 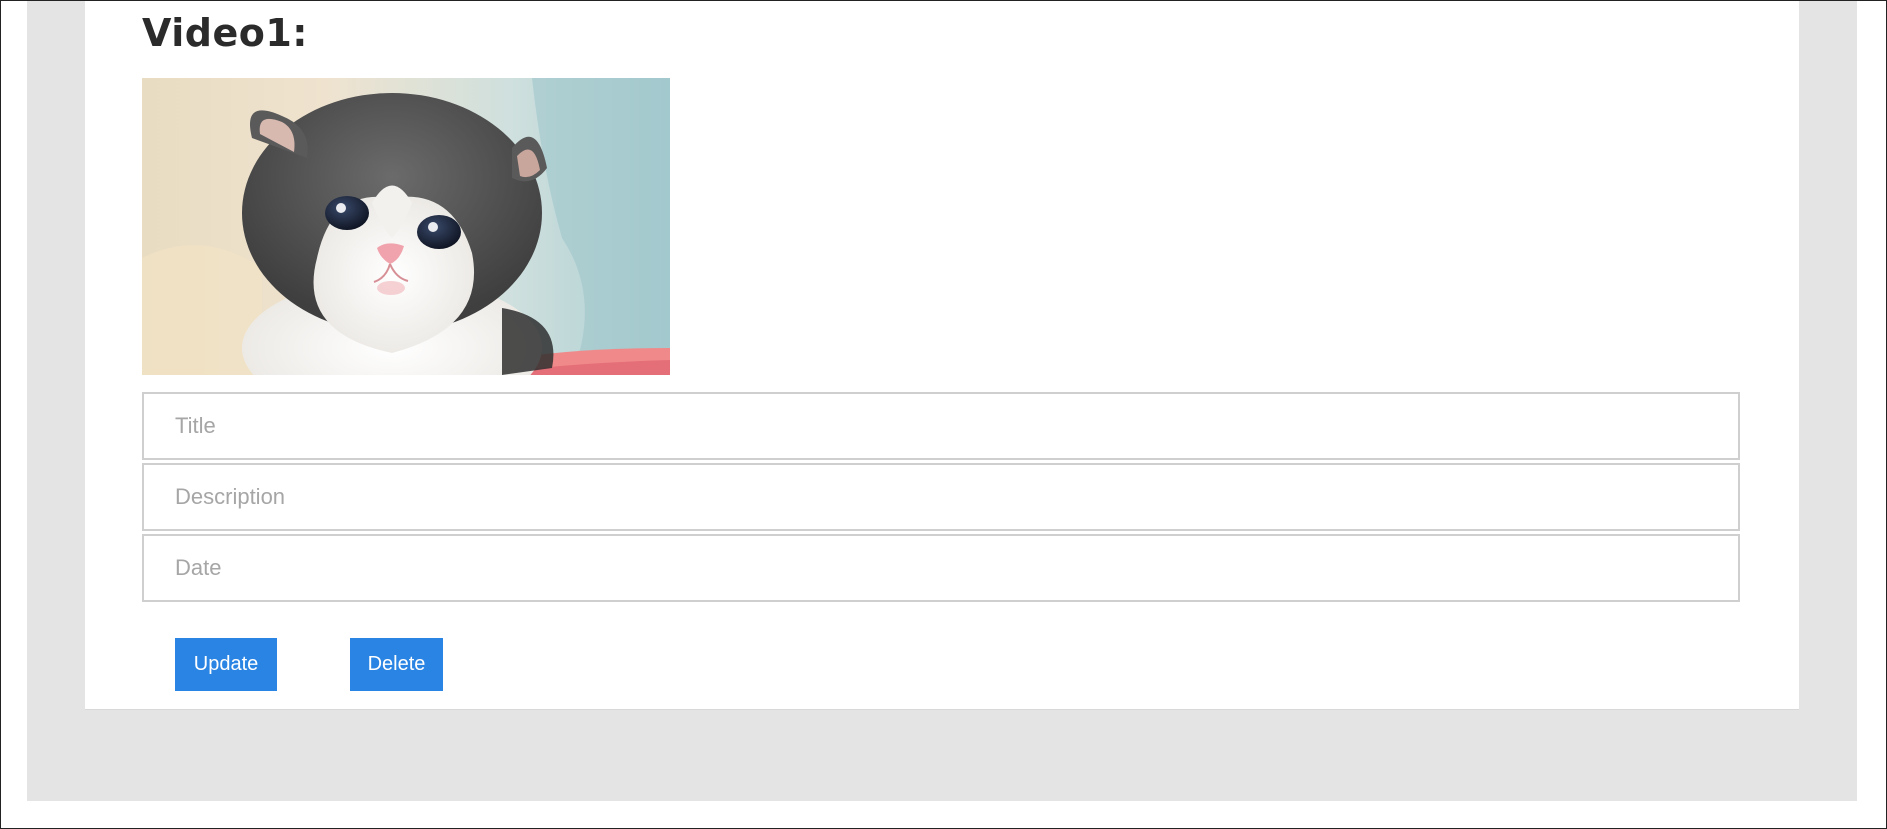 I want to click on video-heading: Video1:, so click(x=225, y=33).